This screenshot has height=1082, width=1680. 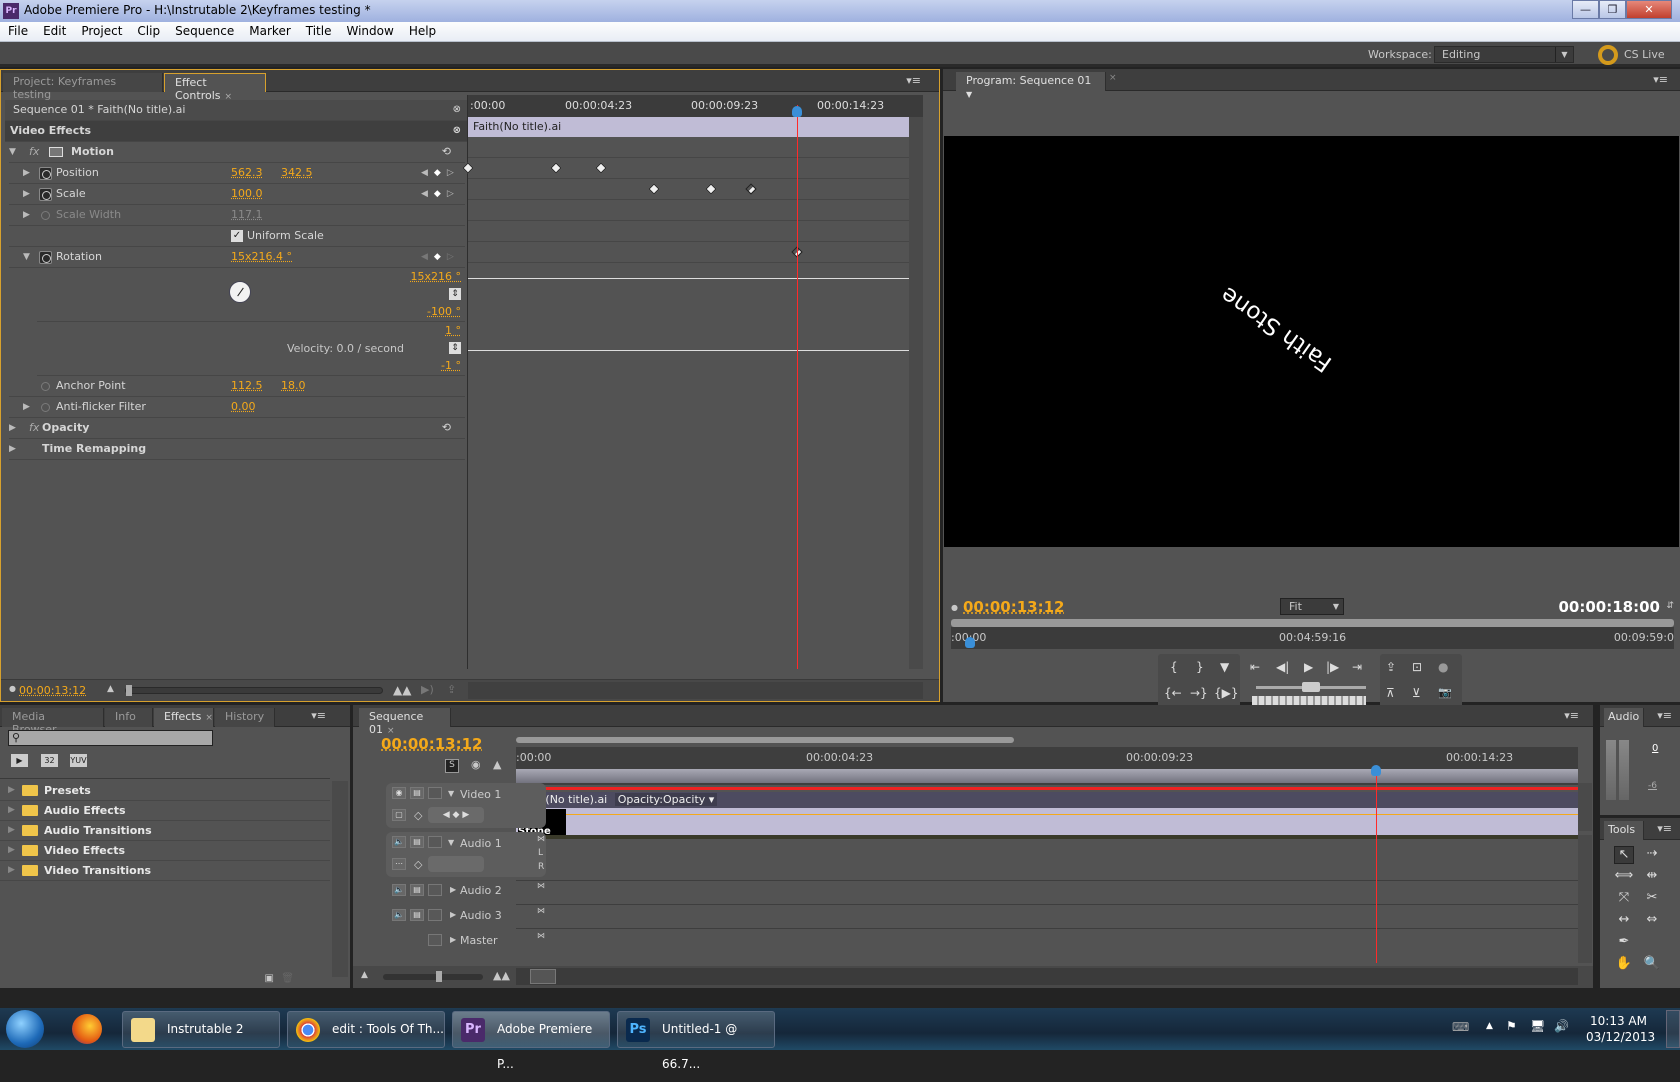 I want to click on mark-in-button: {, so click(x=1174, y=667).